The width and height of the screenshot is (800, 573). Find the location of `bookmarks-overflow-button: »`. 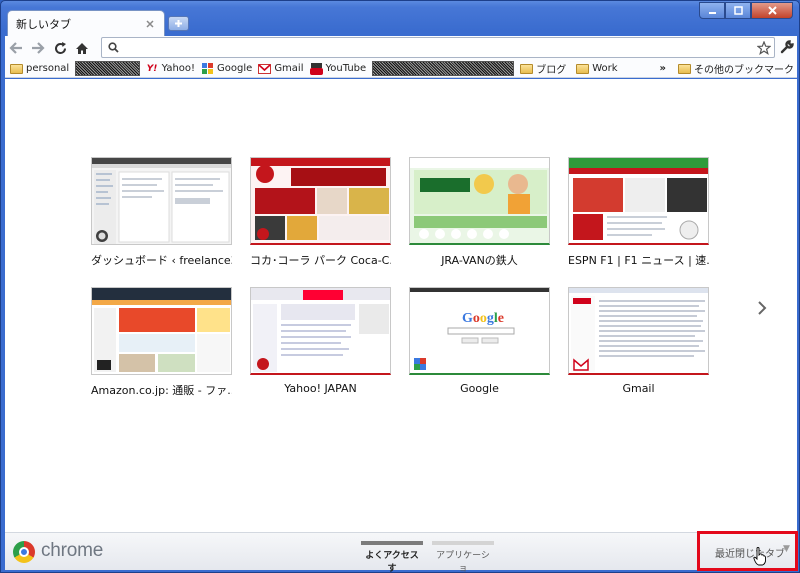

bookmarks-overflow-button: » is located at coordinates (663, 69).